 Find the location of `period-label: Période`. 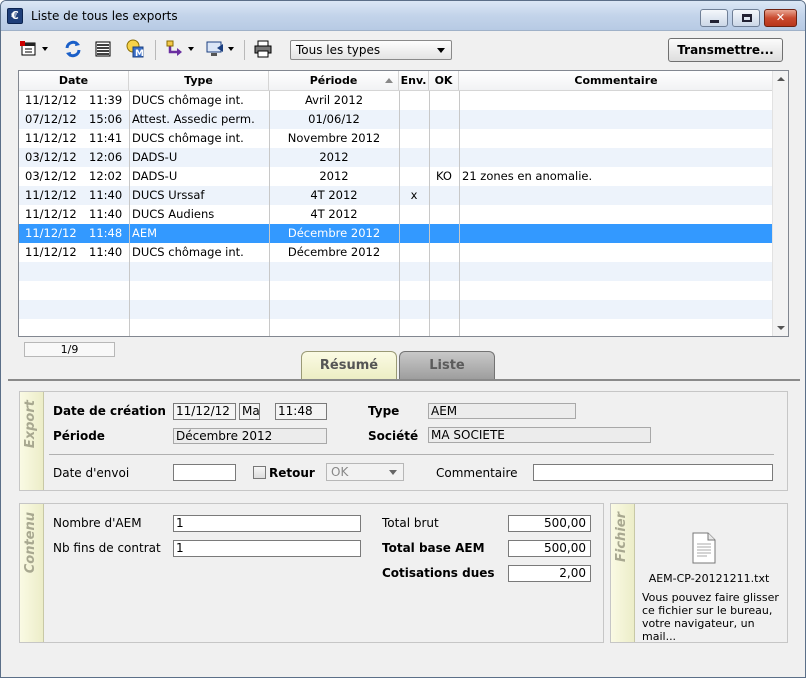

period-label: Période is located at coordinates (79, 436).